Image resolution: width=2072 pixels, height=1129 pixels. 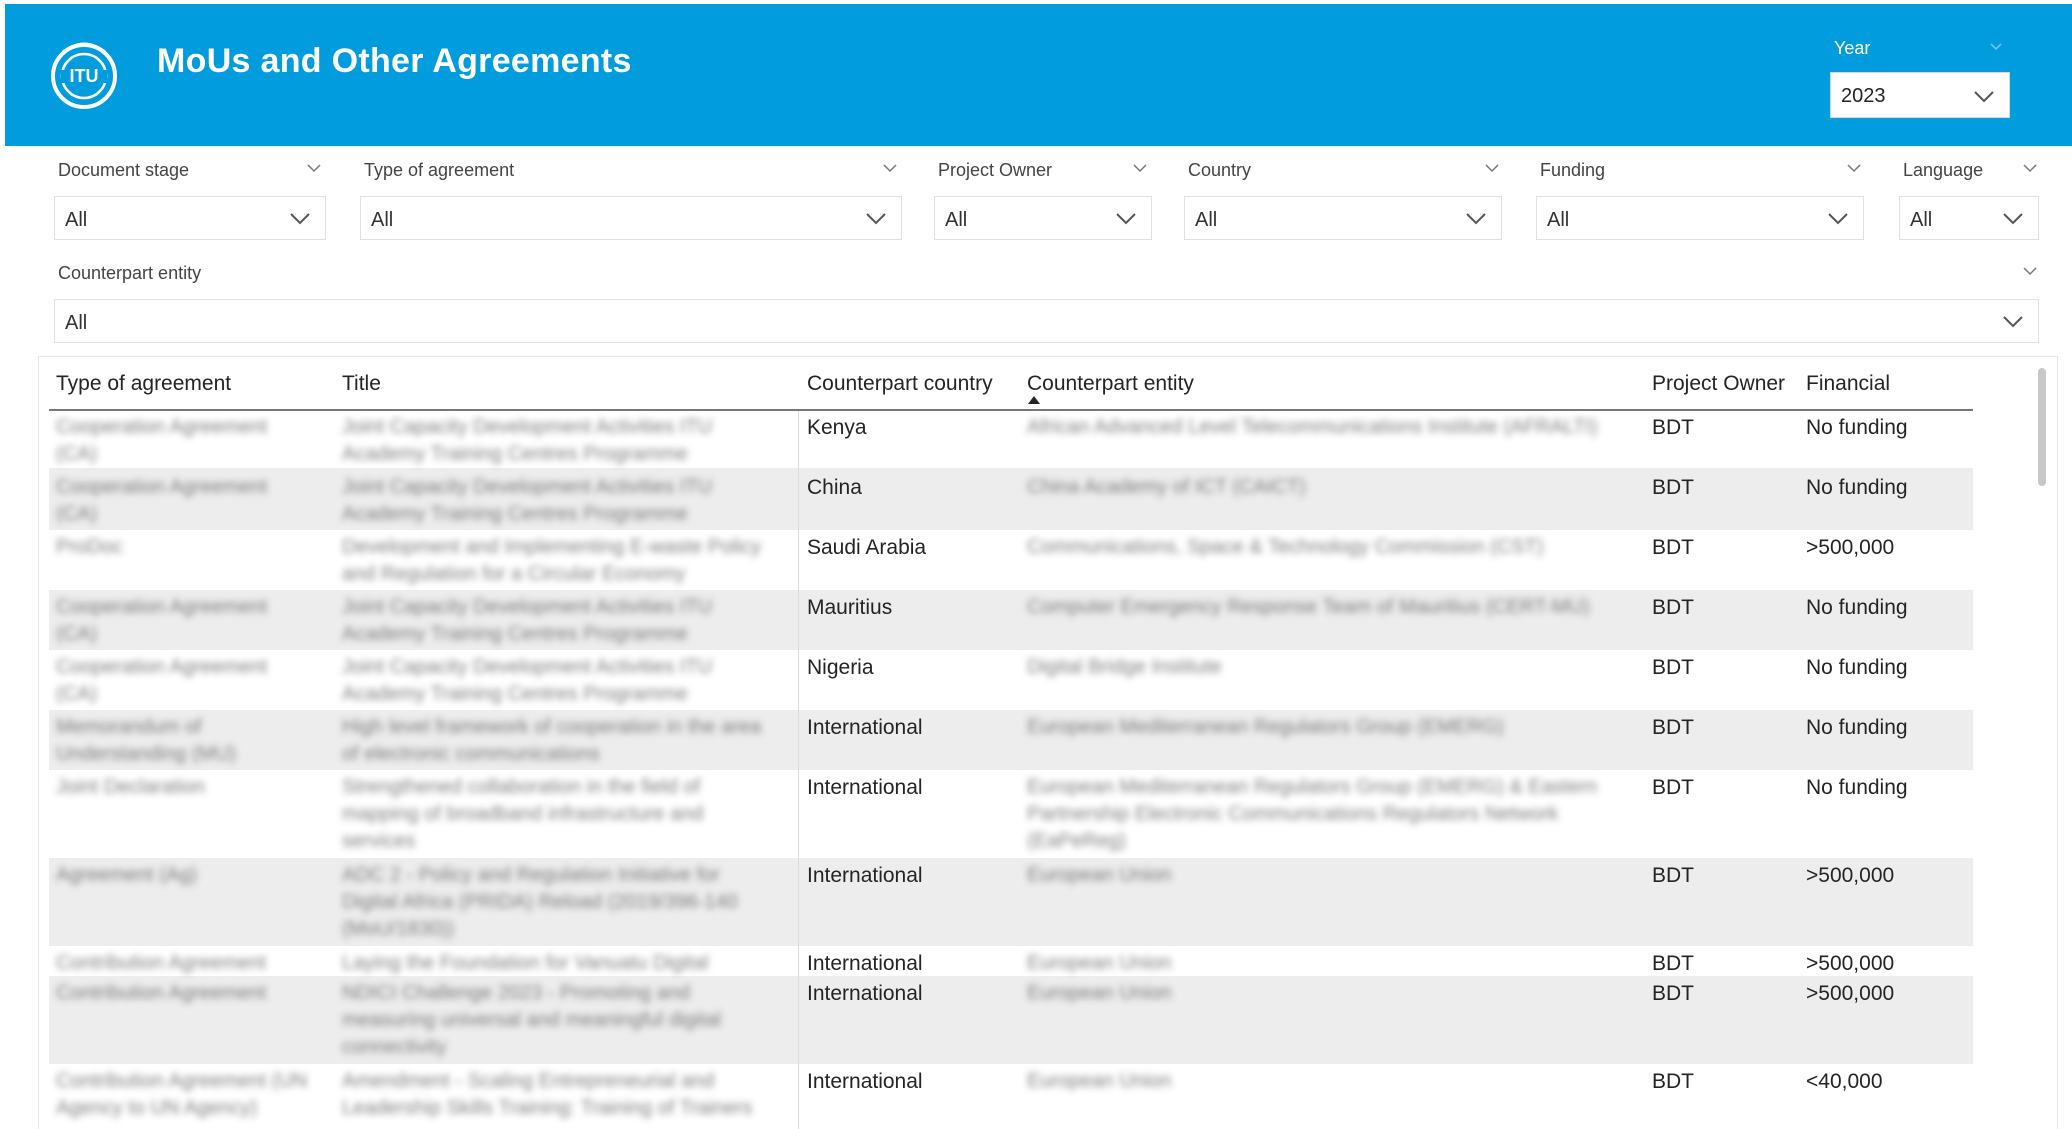 What do you see at coordinates (1038, 75) in the screenshot?
I see `report-header: ITU MoUs and Other Agreements` at bounding box center [1038, 75].